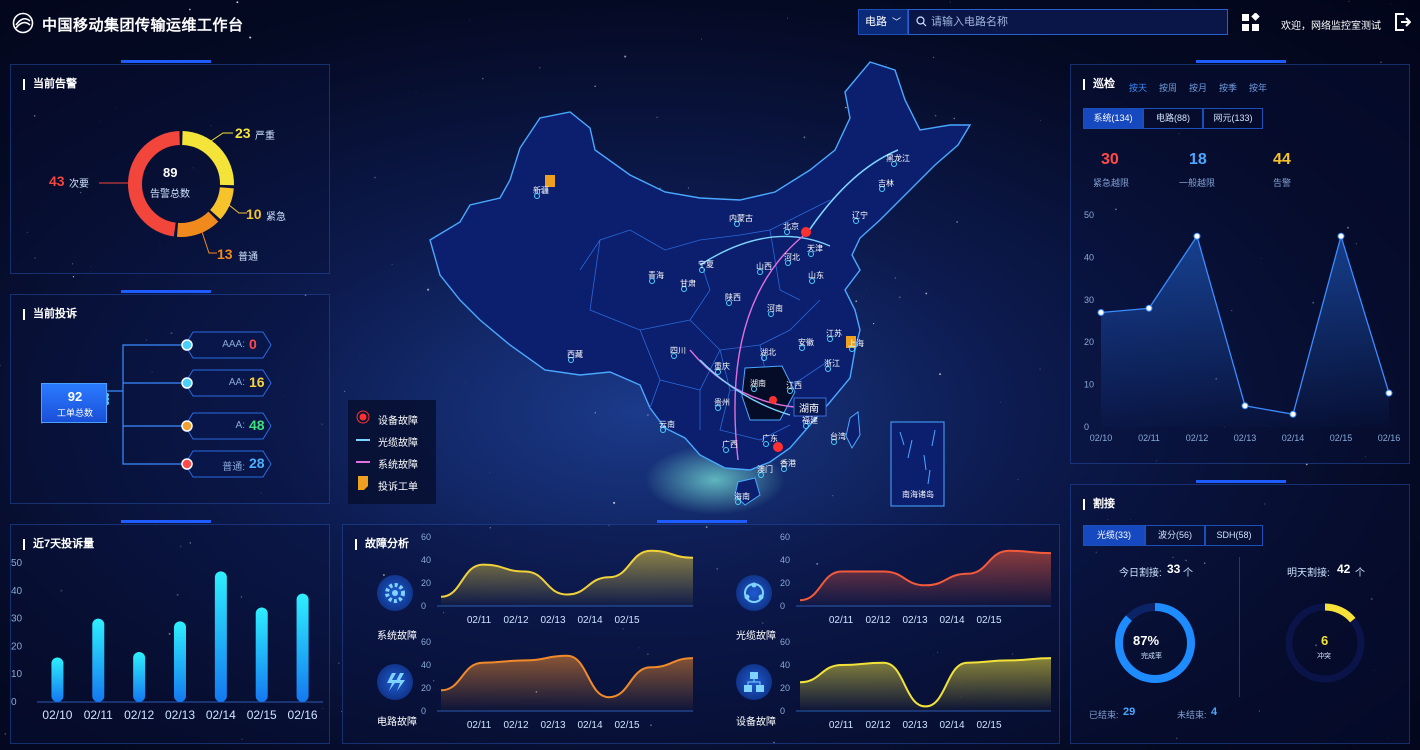  What do you see at coordinates (722, 366) in the screenshot?
I see `province-label: 重庆` at bounding box center [722, 366].